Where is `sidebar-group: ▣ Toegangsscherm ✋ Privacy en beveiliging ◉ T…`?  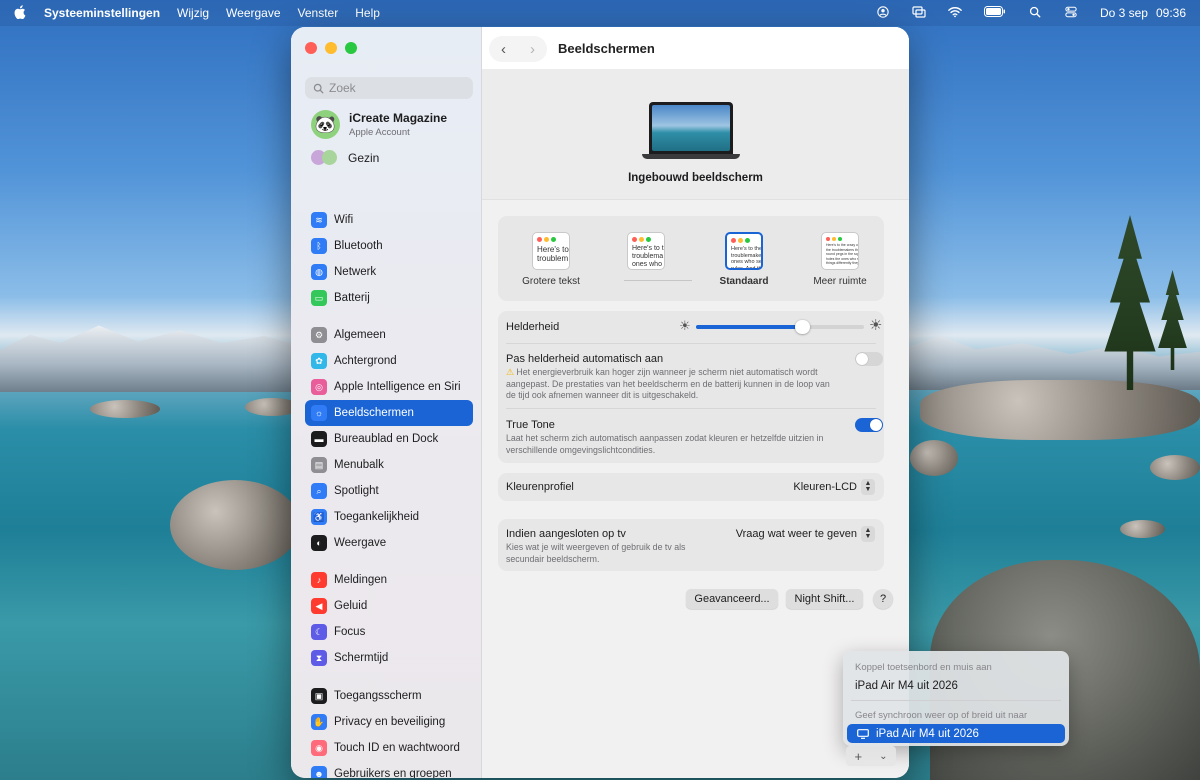 sidebar-group: ▣ Toegangsscherm ✋ Privacy en beveiliging ◉ T… is located at coordinates (389, 730).